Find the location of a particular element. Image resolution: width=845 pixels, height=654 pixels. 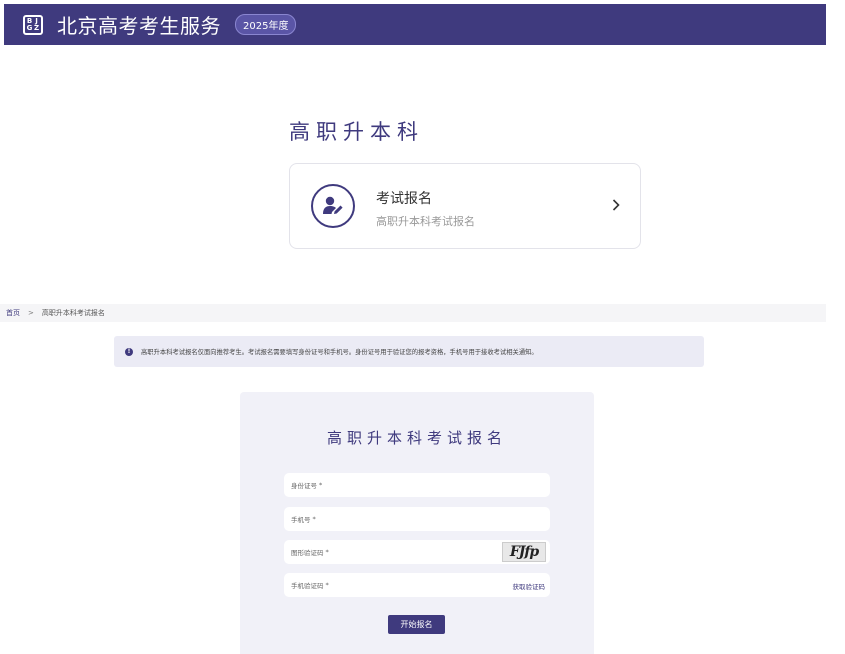

breadcrumb: 首页 > 高职升本科考试报名 is located at coordinates (413, 313).